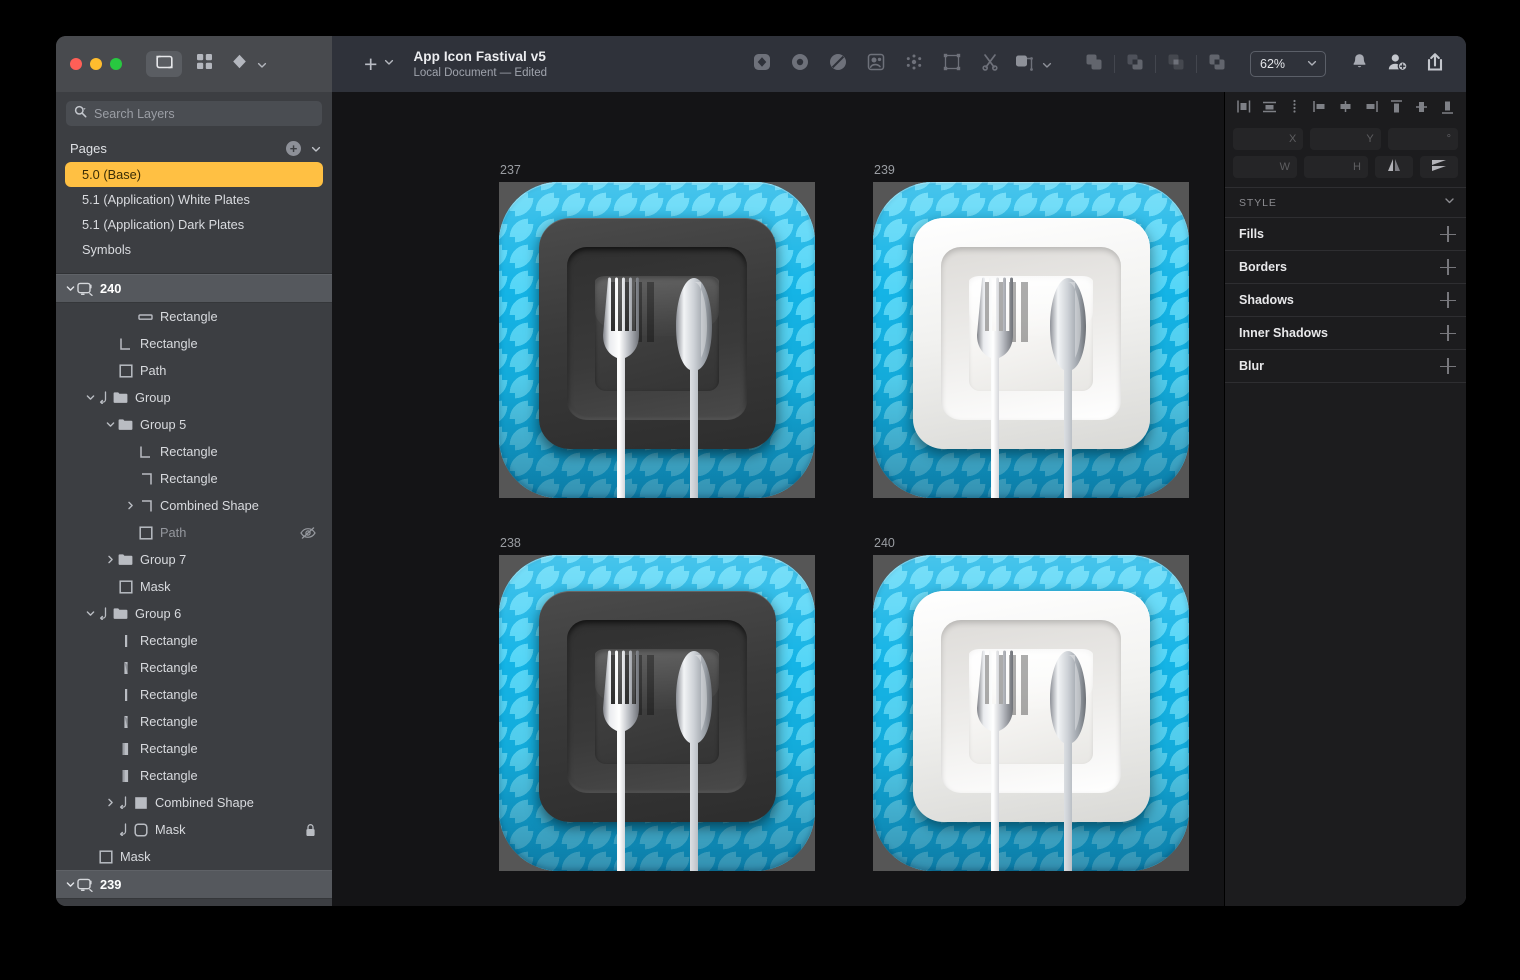 The image size is (1520, 980). I want to click on page-item: 5.1 (Application) White Plates, so click(194, 199).